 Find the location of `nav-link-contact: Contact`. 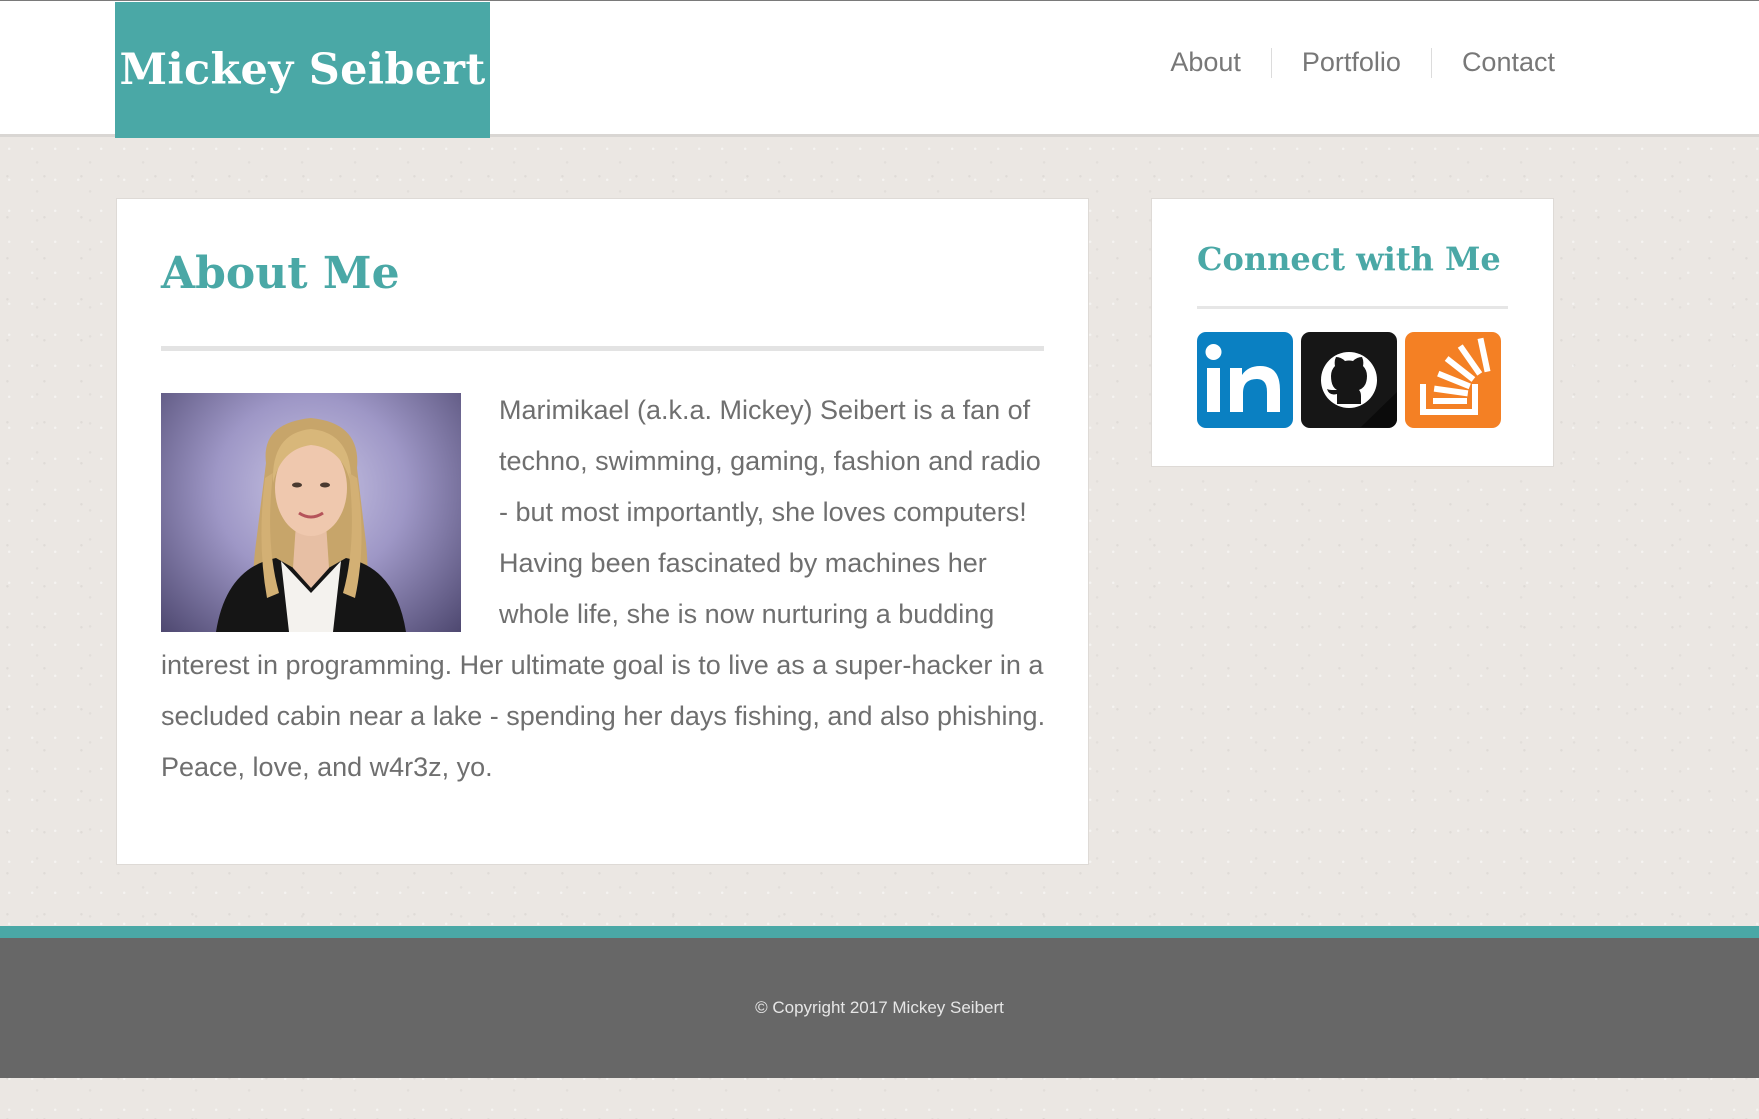

nav-link-contact: Contact is located at coordinates (1493, 62).